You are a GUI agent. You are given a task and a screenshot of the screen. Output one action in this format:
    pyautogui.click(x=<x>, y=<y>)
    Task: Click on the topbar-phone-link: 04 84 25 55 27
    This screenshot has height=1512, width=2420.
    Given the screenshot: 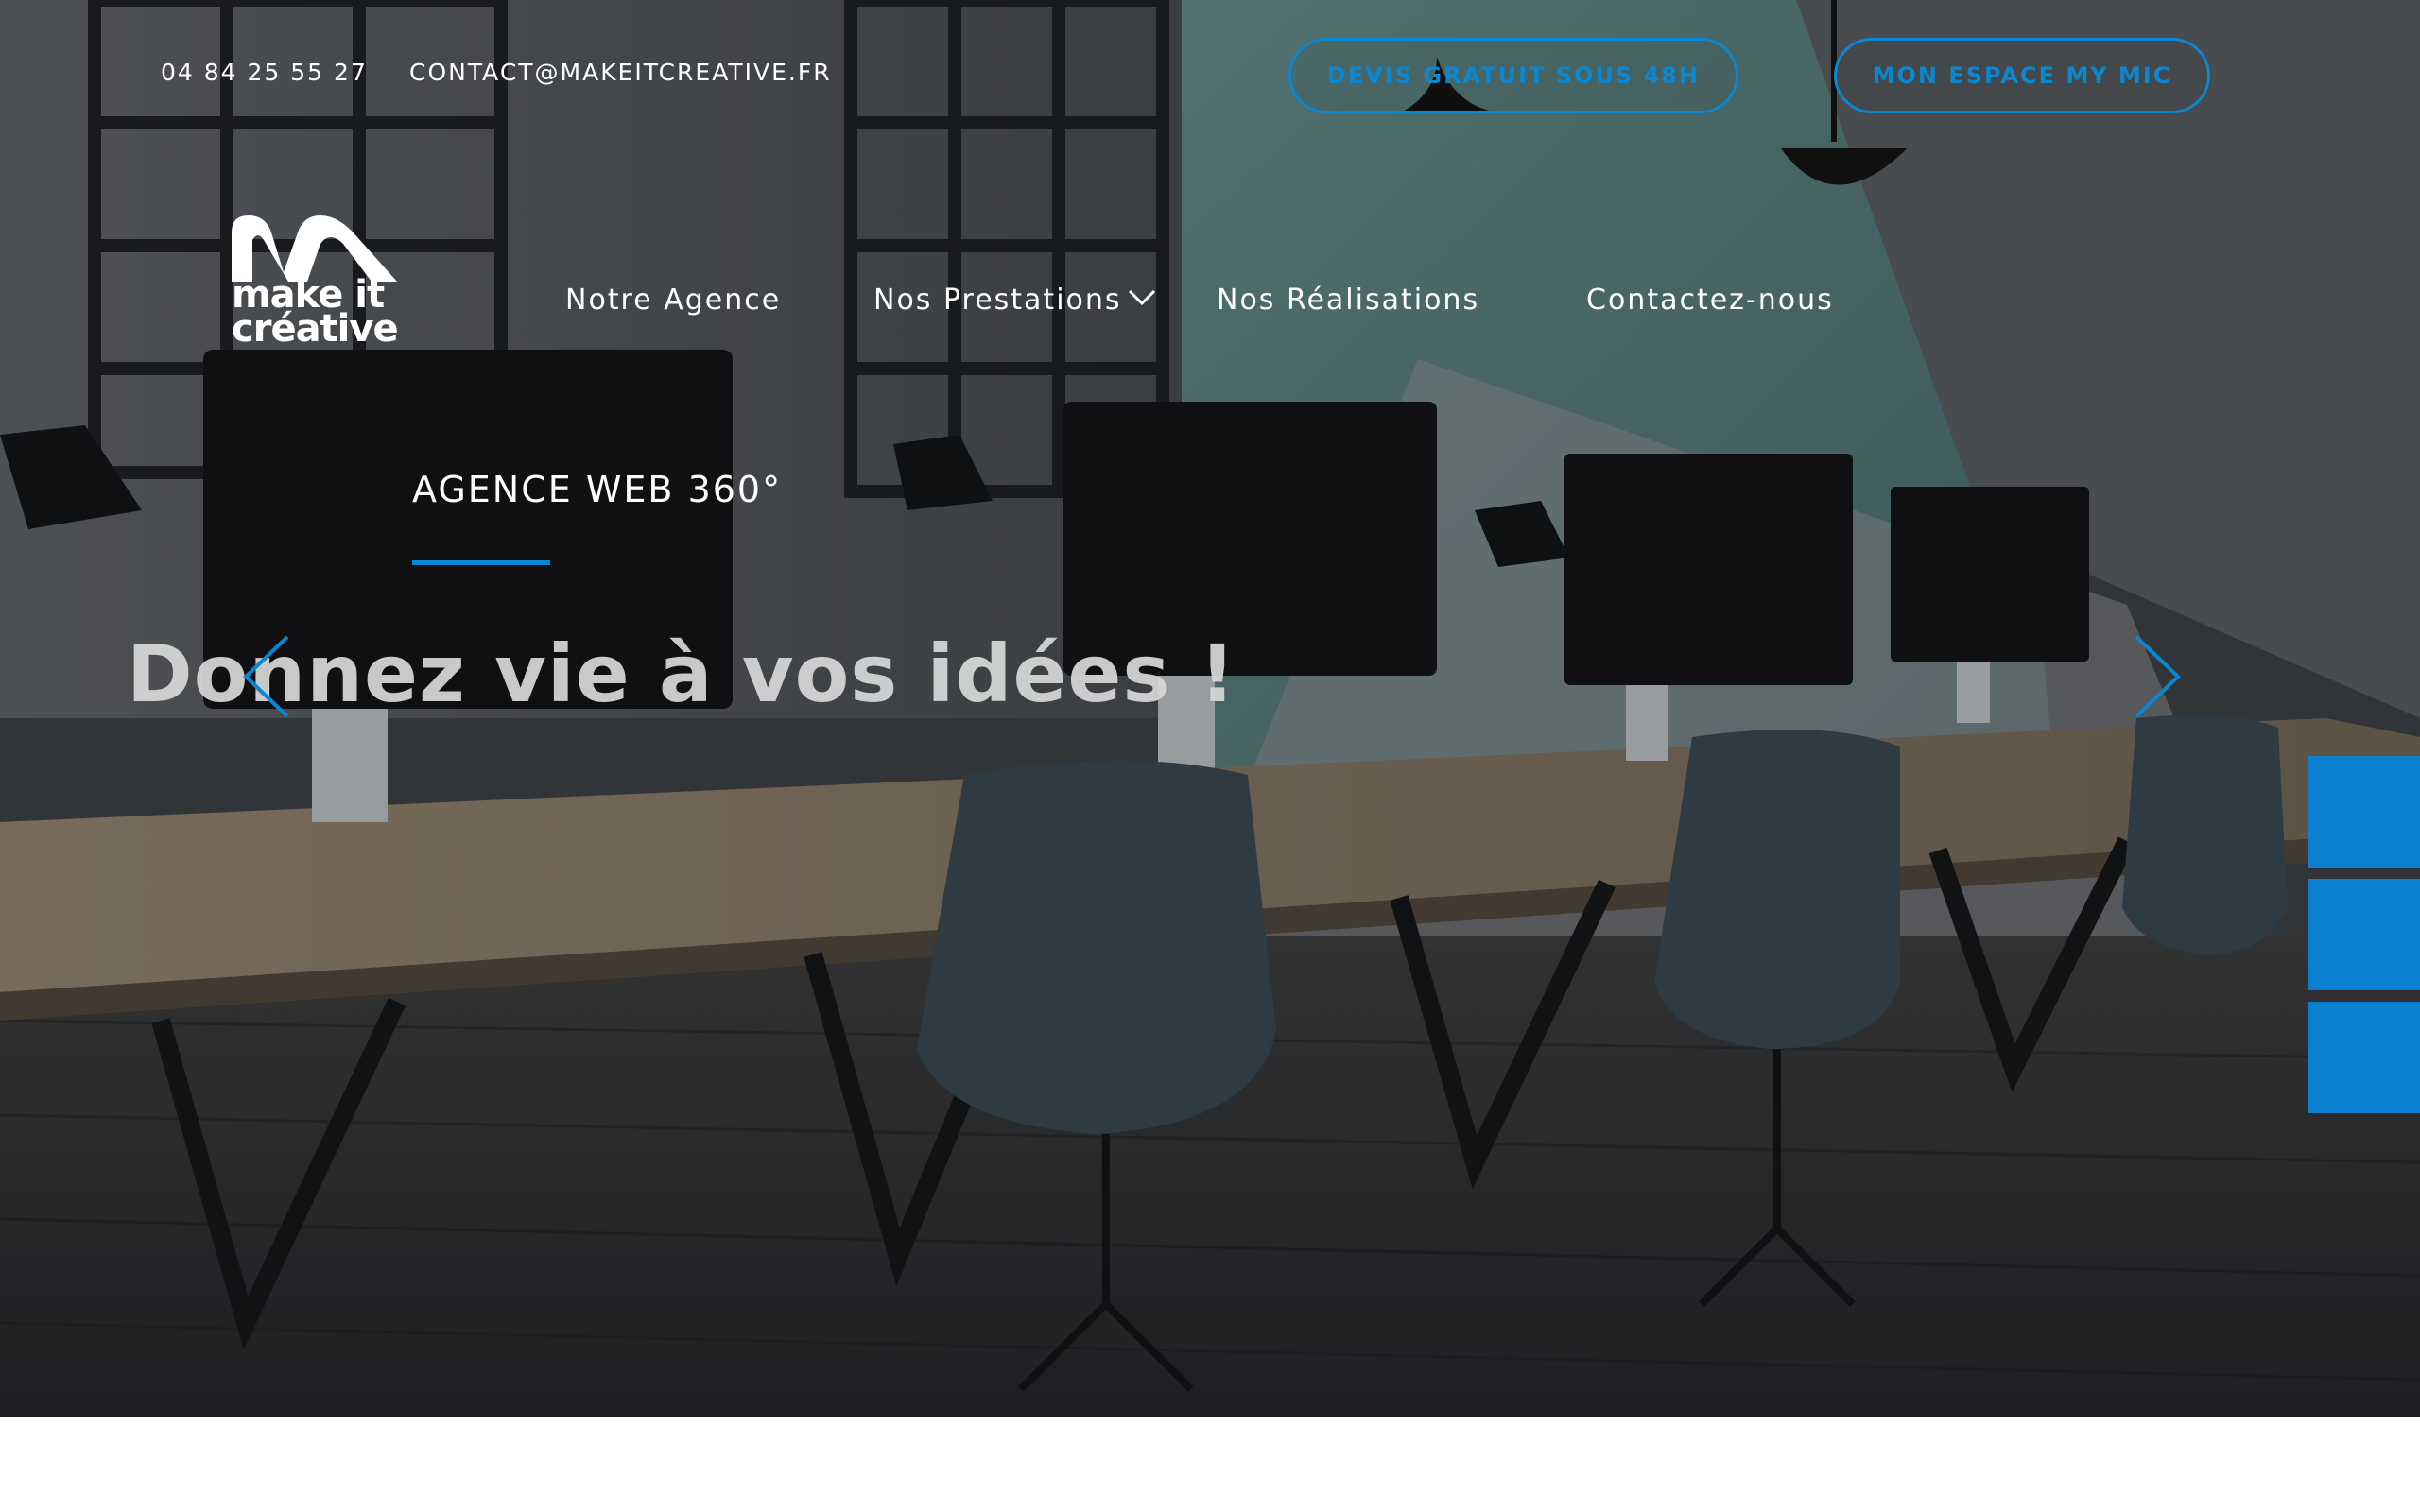 What is the action you would take?
    pyautogui.click(x=264, y=72)
    